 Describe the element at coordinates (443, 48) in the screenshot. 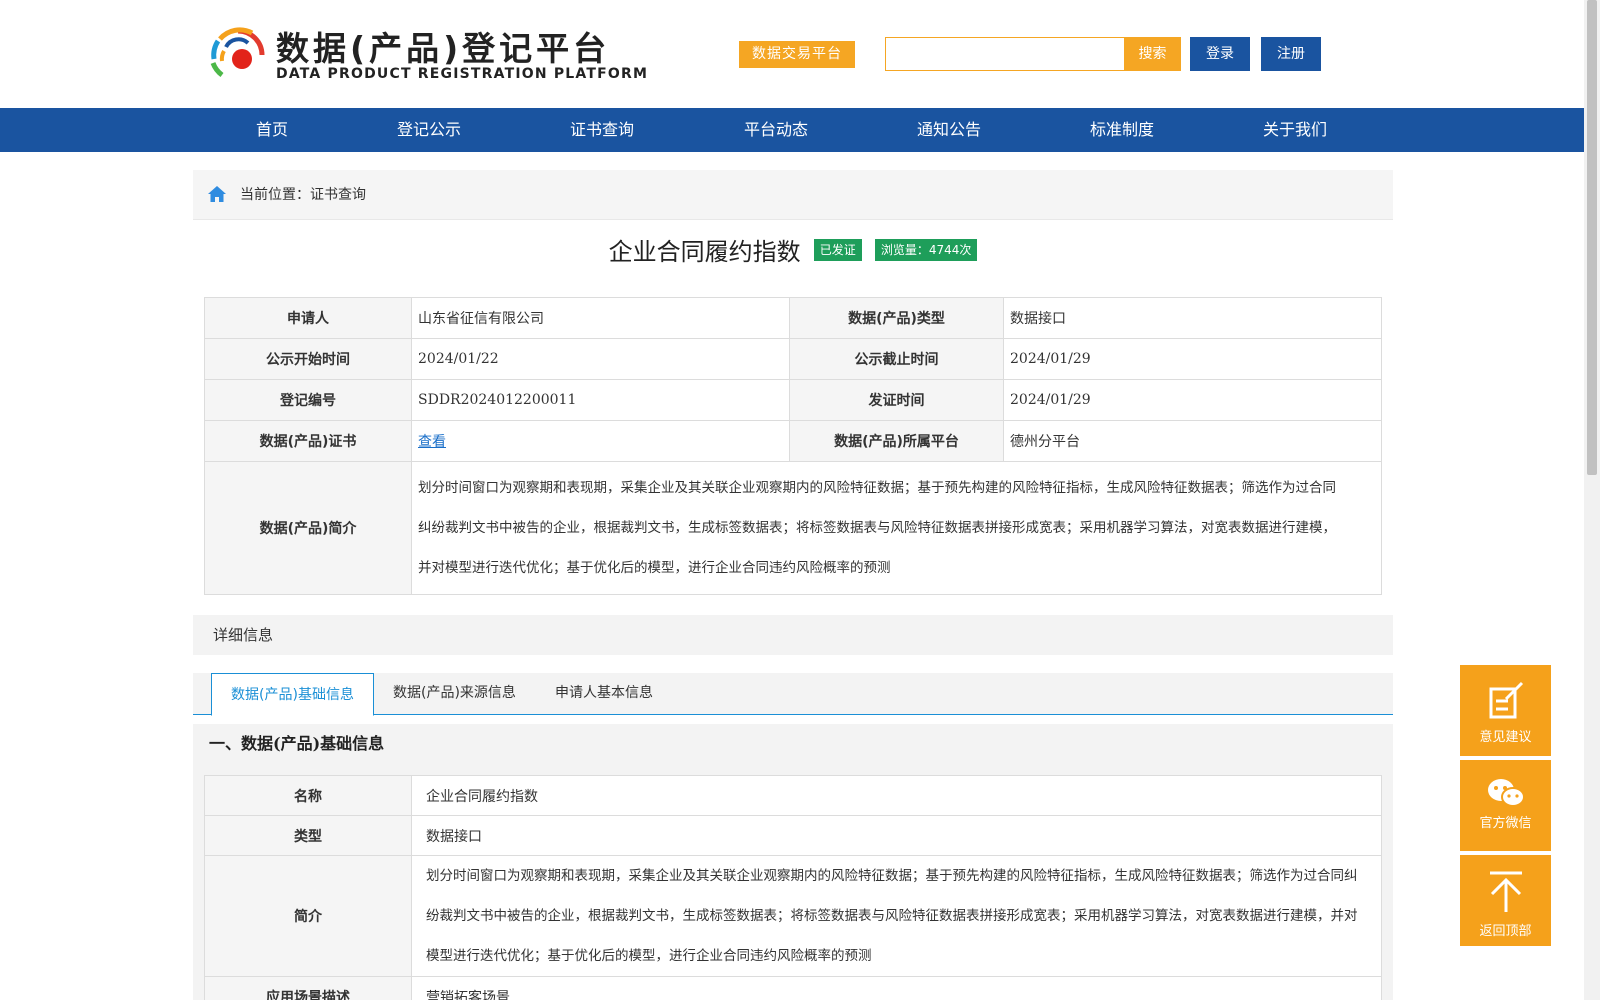

I see `logo-chinese-name: 数据(产品)登记平台` at that location.